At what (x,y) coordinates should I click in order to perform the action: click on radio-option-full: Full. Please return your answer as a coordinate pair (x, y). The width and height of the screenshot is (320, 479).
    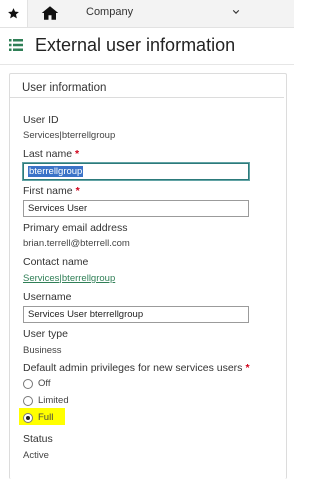
    Looking at the image, I should click on (38, 417).